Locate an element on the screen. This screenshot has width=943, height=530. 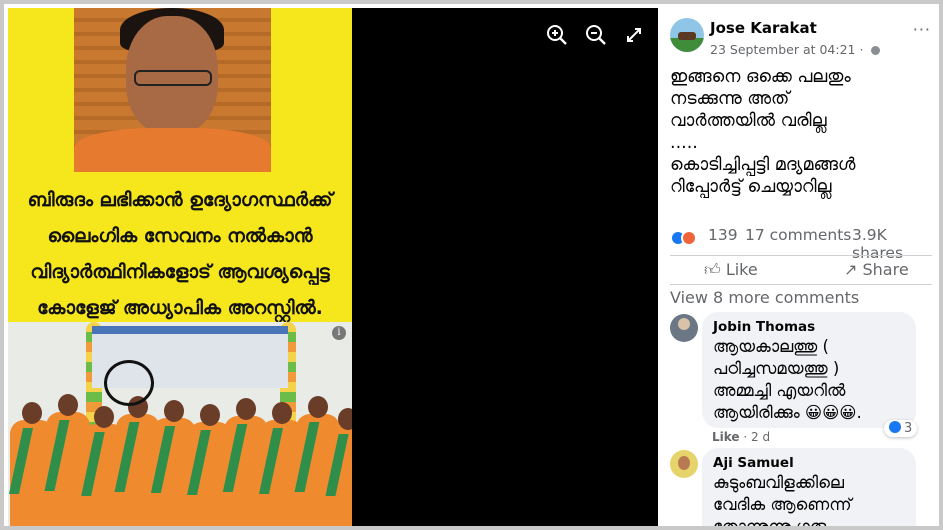
fullscreen-icon is located at coordinates (634, 35).